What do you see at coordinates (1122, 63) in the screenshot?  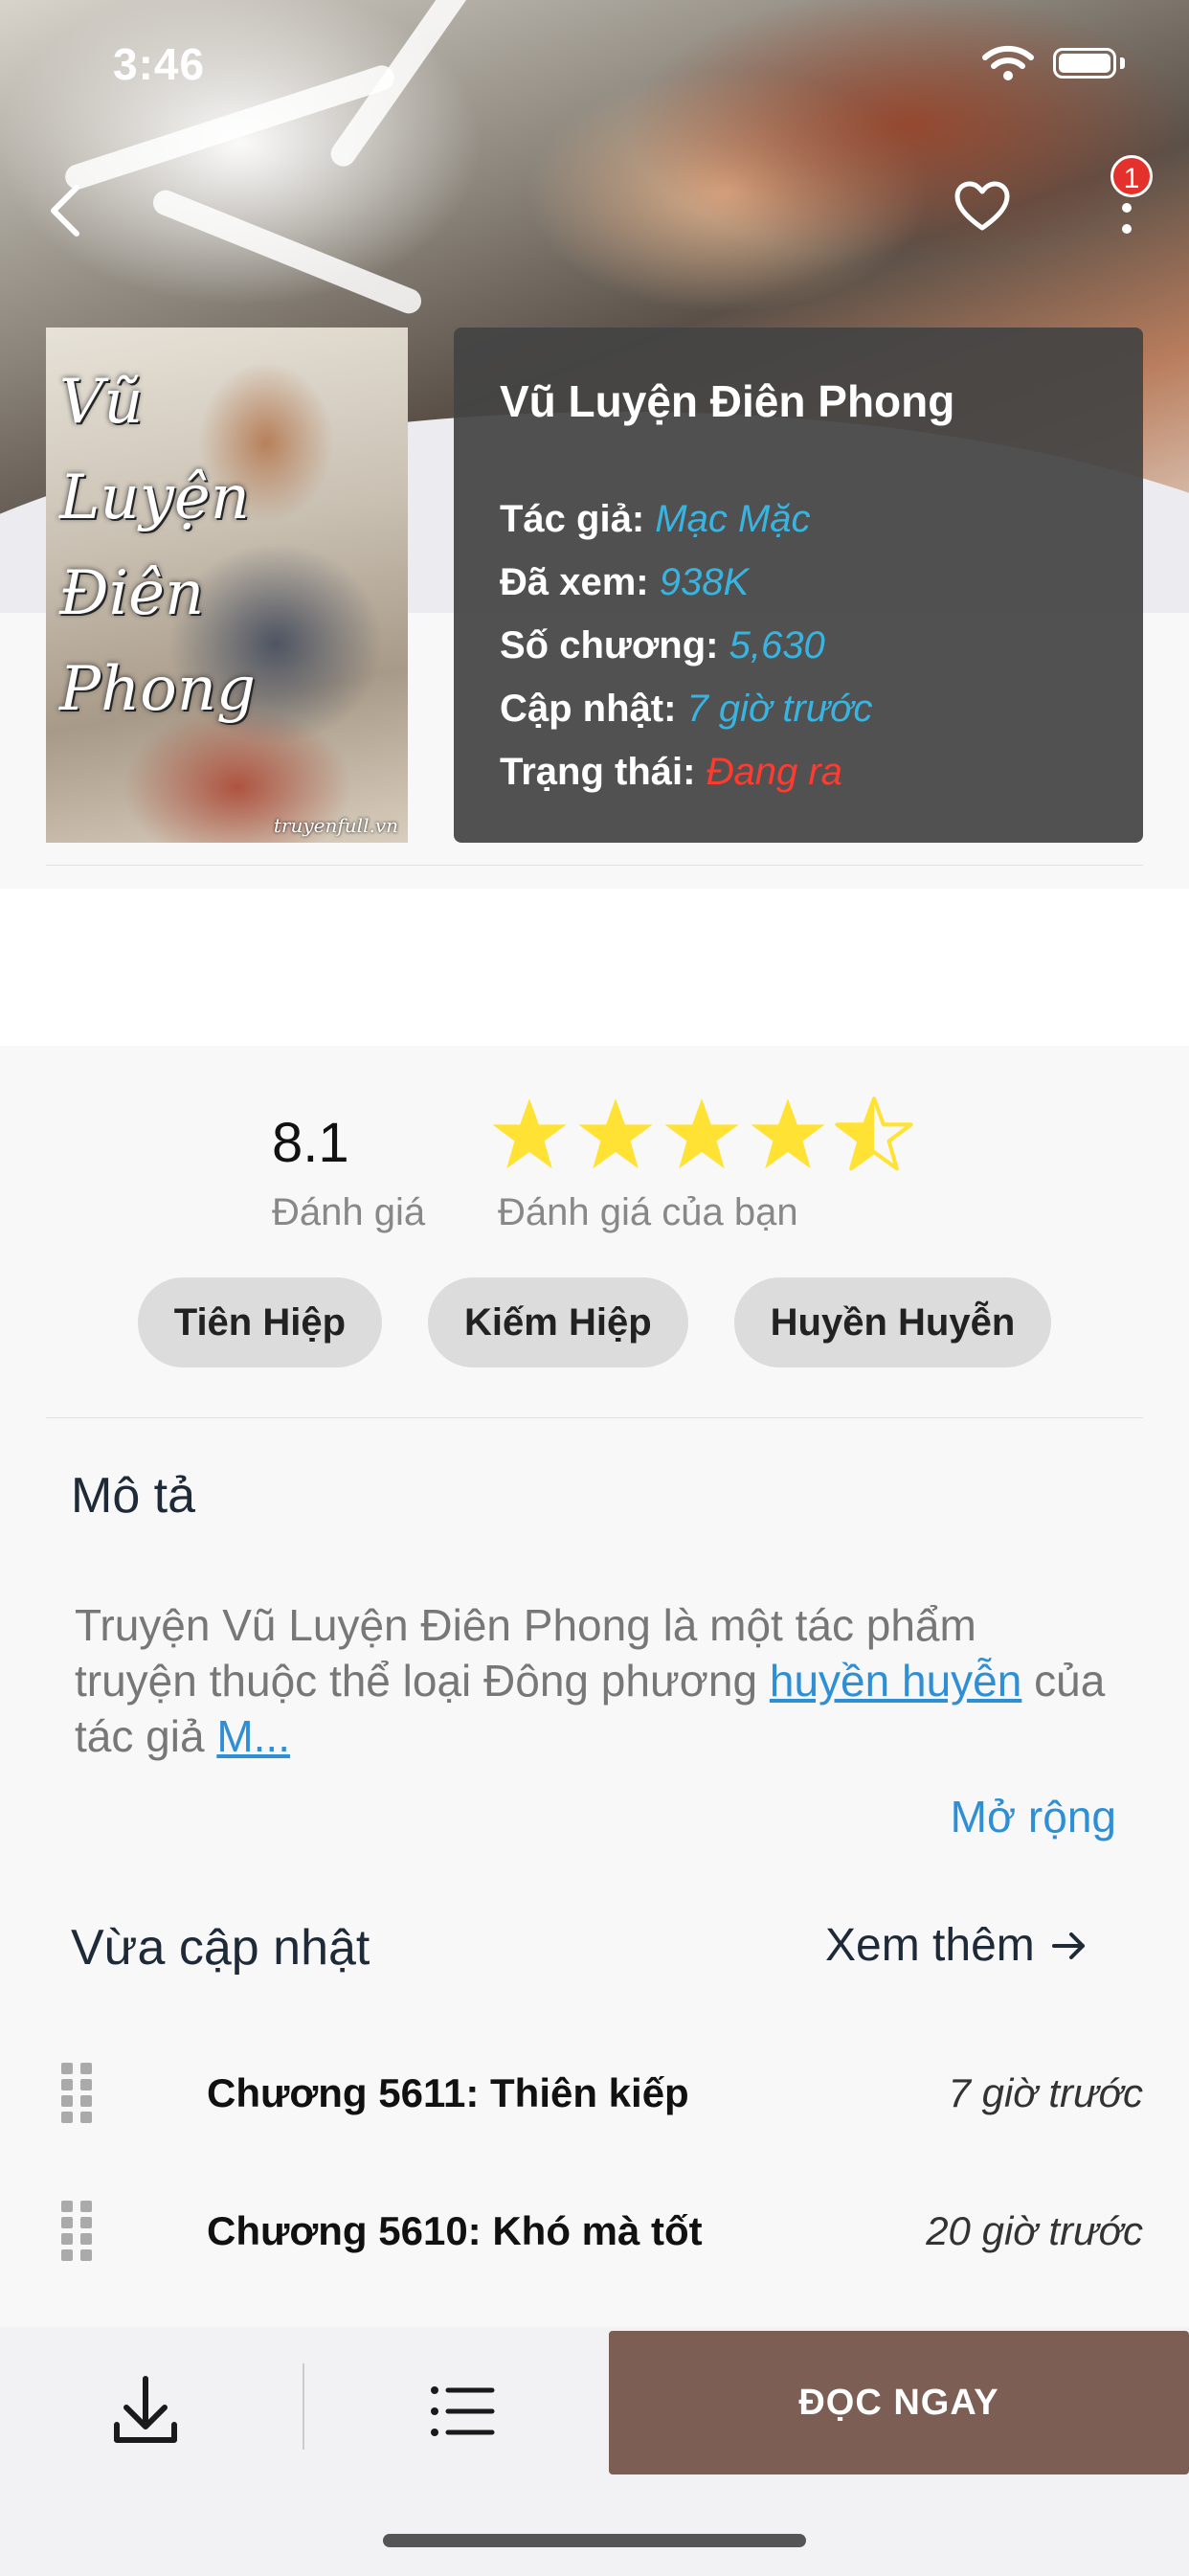 I see `battery-tip` at bounding box center [1122, 63].